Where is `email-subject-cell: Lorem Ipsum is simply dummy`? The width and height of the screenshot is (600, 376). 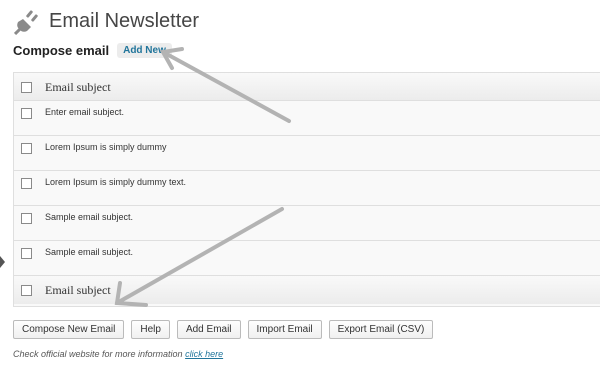 email-subject-cell: Lorem Ipsum is simply dummy is located at coordinates (106, 147).